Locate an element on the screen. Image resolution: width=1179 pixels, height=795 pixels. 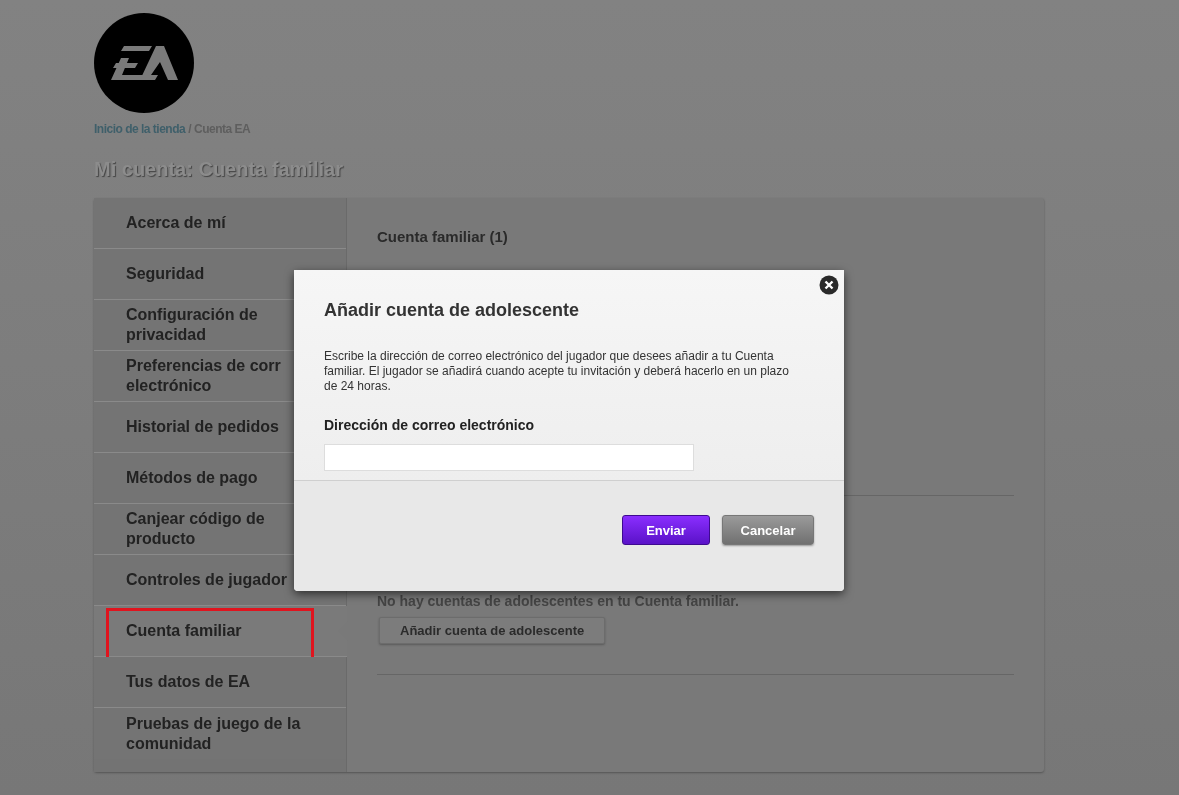
sidebar-item: Tus datos de EA is located at coordinates (220, 682).